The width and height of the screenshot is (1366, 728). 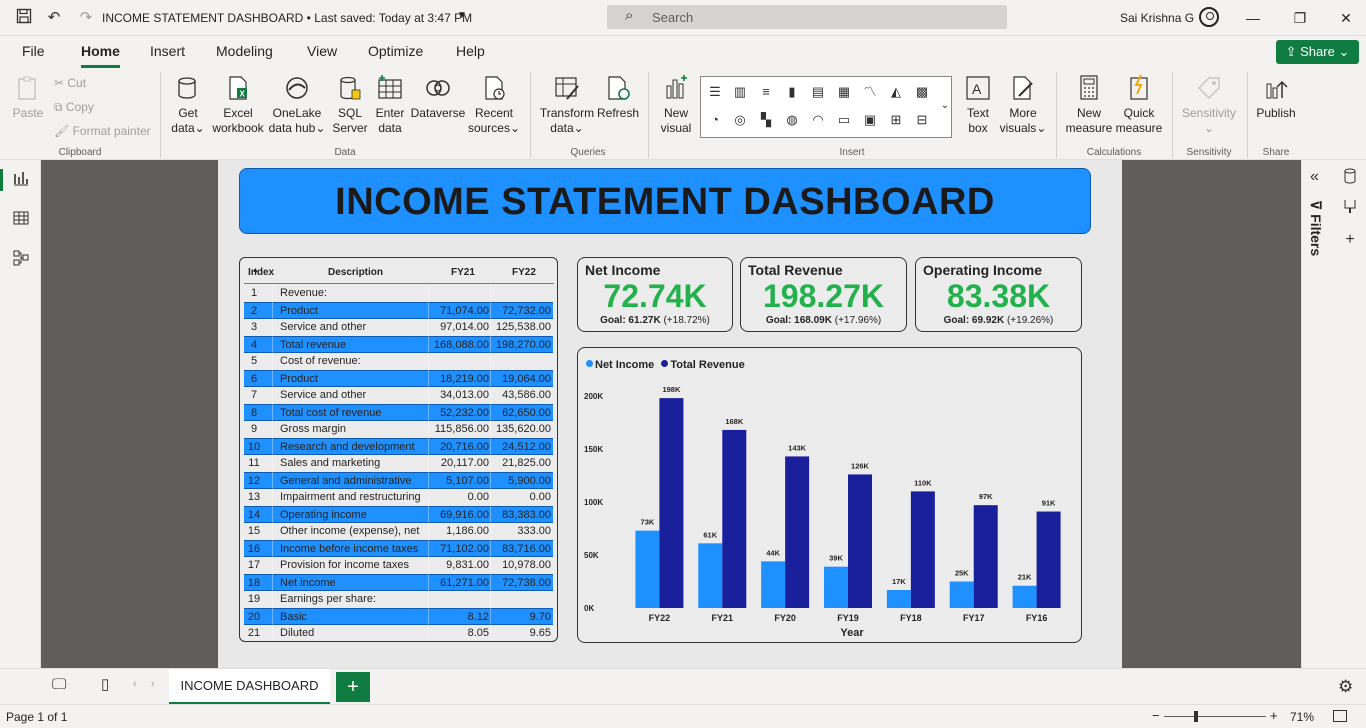 I want to click on area-chart-icon: ◭, so click(x=896, y=92).